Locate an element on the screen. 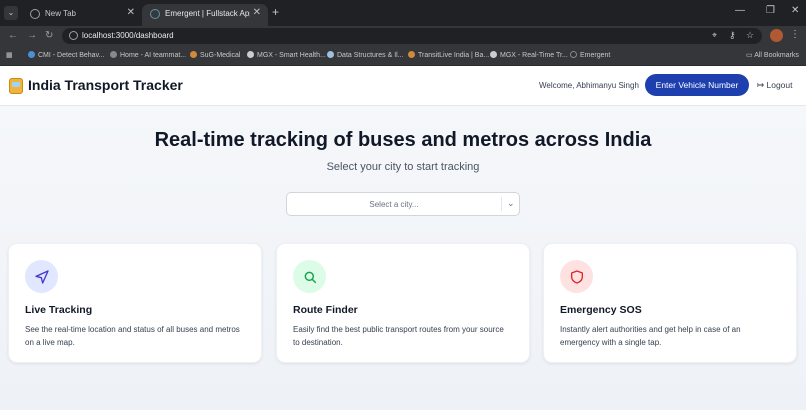 Image resolution: width=806 pixels, height=410 pixels. browser-toolbar: ← → ↻ localhost:3000/dashboard ⌖ ⚷ ☆ ⋮ is located at coordinates (403, 36).